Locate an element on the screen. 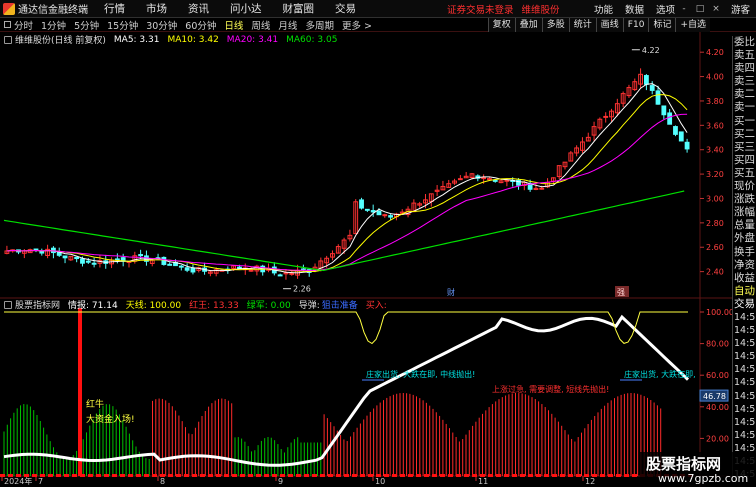 The height and width of the screenshot is (487, 756). price-tick-label: 3.60 is located at coordinates (715, 125).